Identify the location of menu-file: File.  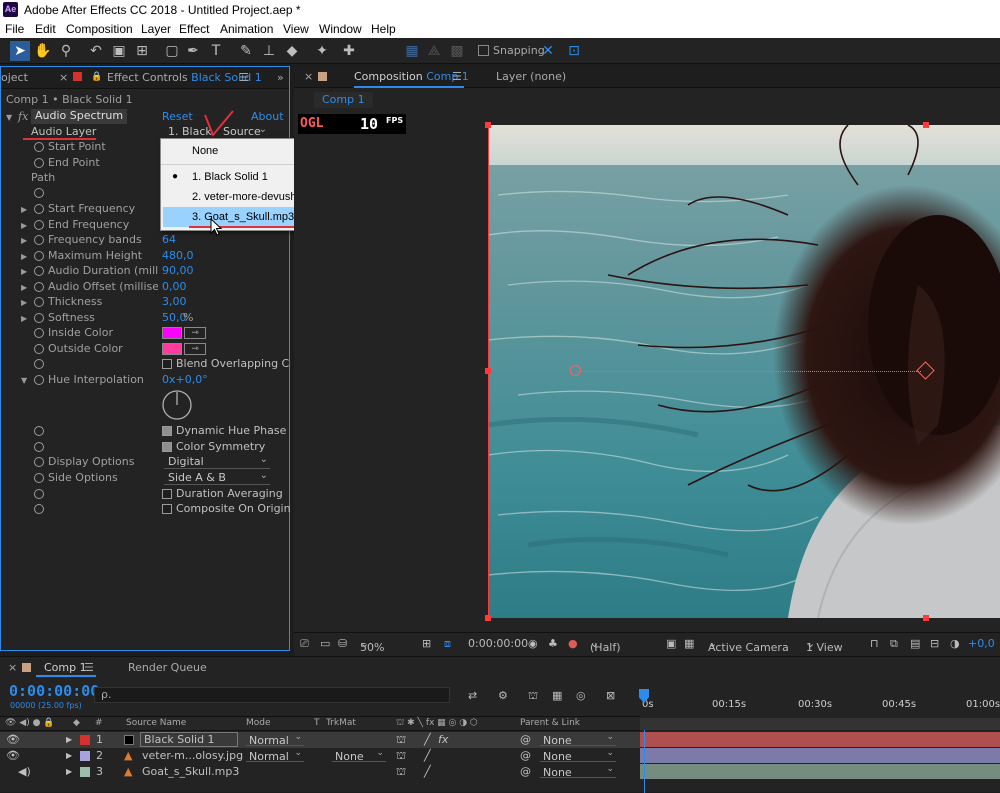
(14, 29).